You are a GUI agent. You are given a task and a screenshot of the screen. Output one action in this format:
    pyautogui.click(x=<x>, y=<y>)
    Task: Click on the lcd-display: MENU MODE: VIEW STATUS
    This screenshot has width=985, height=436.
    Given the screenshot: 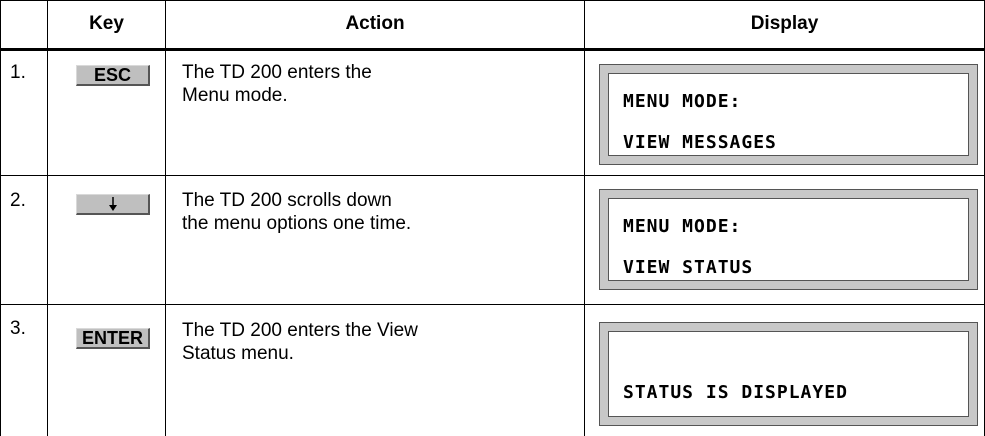 What is the action you would take?
    pyautogui.click(x=788, y=239)
    